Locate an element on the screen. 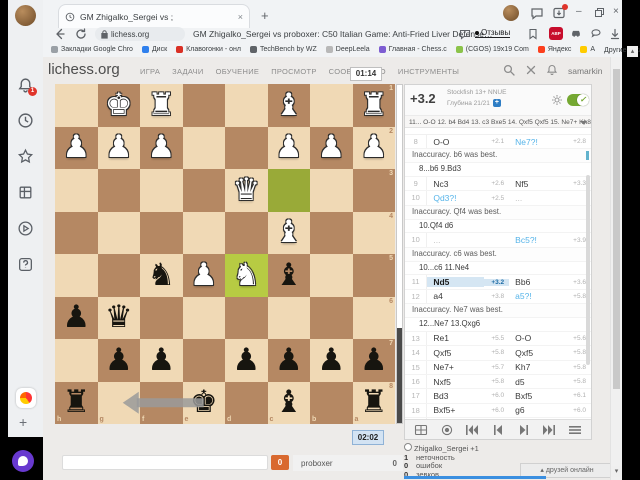 The width and height of the screenshot is (640, 480). square-a4: 4 is located at coordinates (373, 232).